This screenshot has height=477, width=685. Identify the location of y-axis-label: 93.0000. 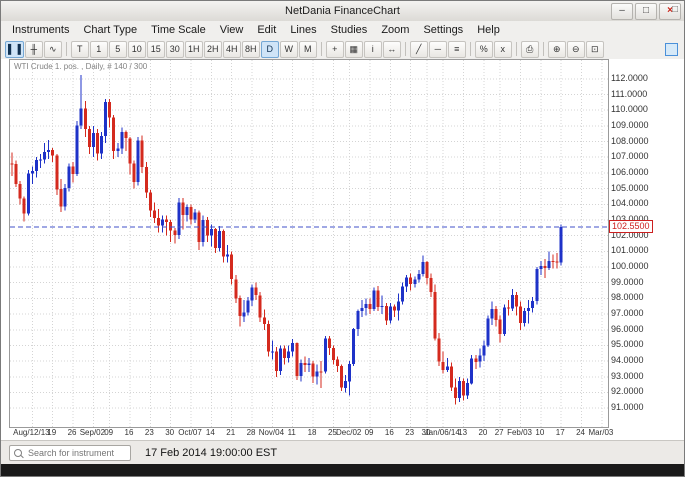
(627, 375).